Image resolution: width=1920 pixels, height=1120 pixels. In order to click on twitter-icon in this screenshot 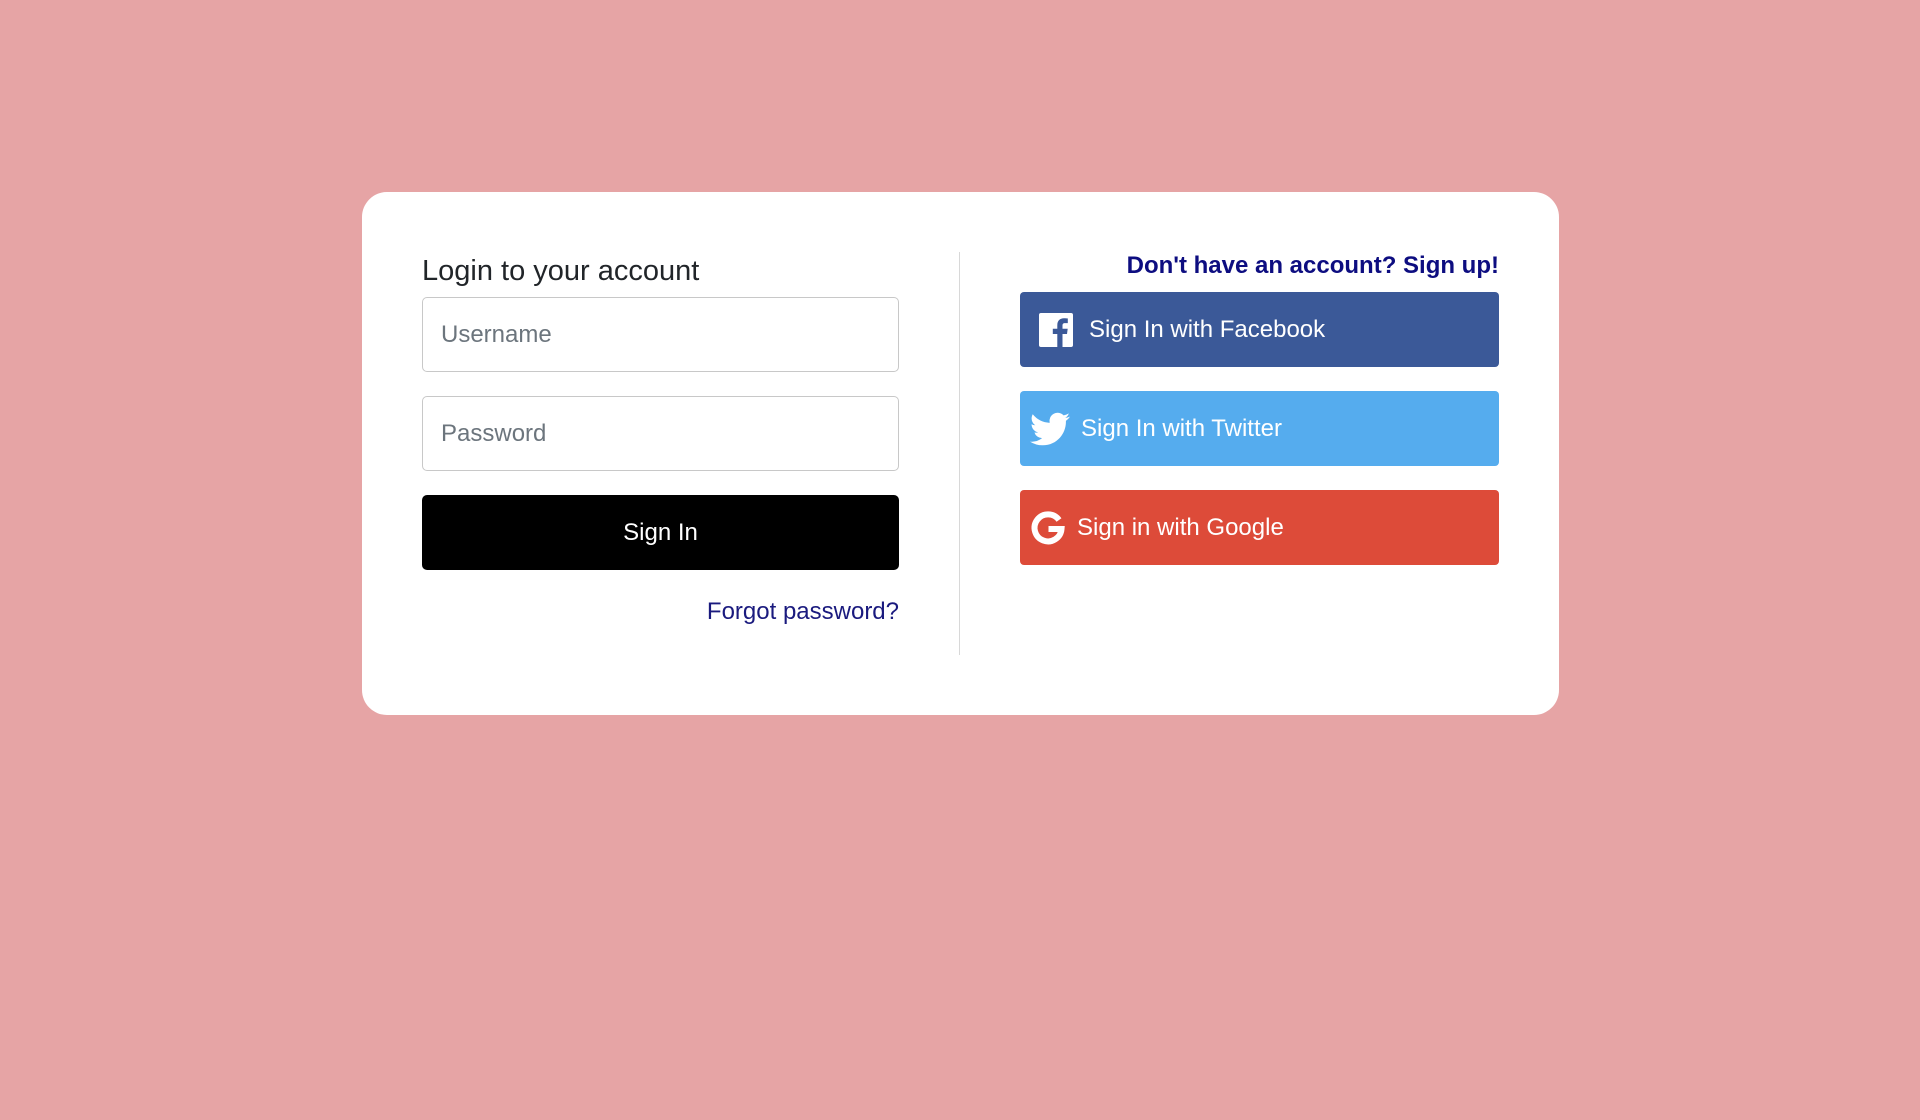, I will do `click(1050, 429)`.